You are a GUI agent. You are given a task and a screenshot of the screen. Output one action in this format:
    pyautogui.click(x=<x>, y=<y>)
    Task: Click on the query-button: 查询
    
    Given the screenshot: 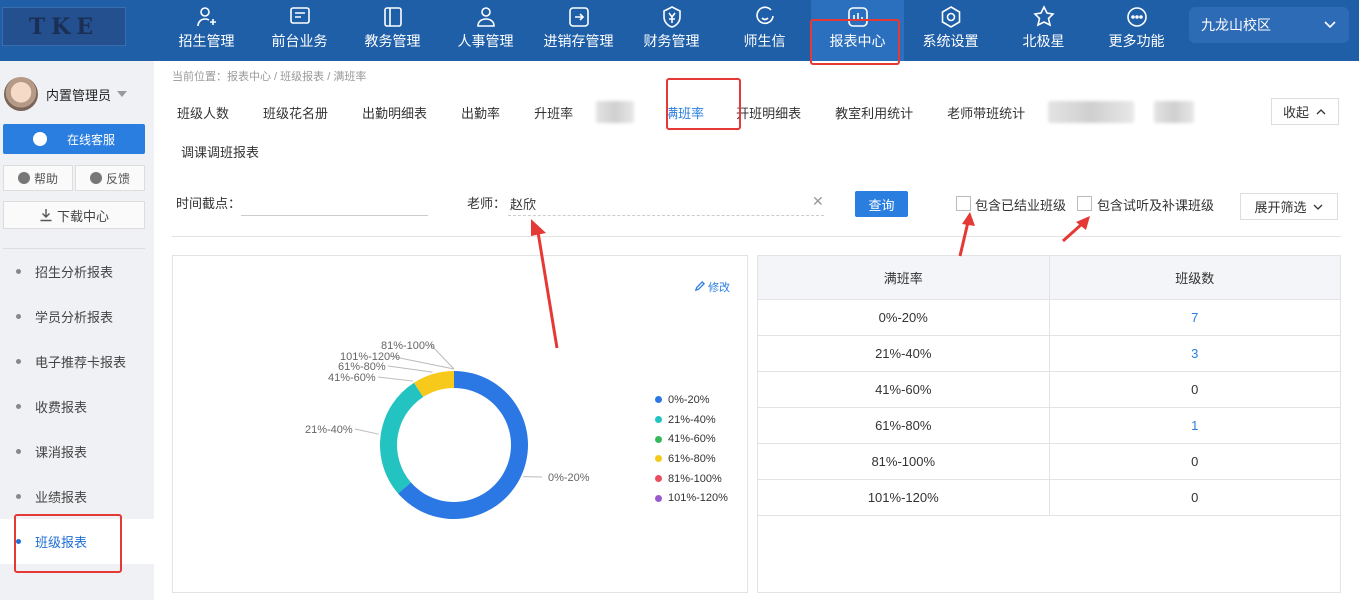 What is the action you would take?
    pyautogui.click(x=881, y=204)
    